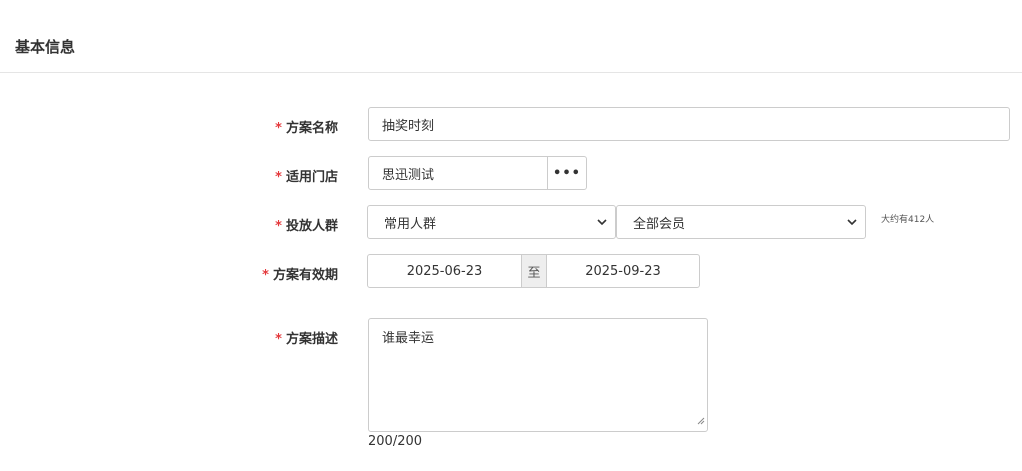 The height and width of the screenshot is (471, 1022). What do you see at coordinates (701, 421) in the screenshot?
I see `resize-handle-icon` at bounding box center [701, 421].